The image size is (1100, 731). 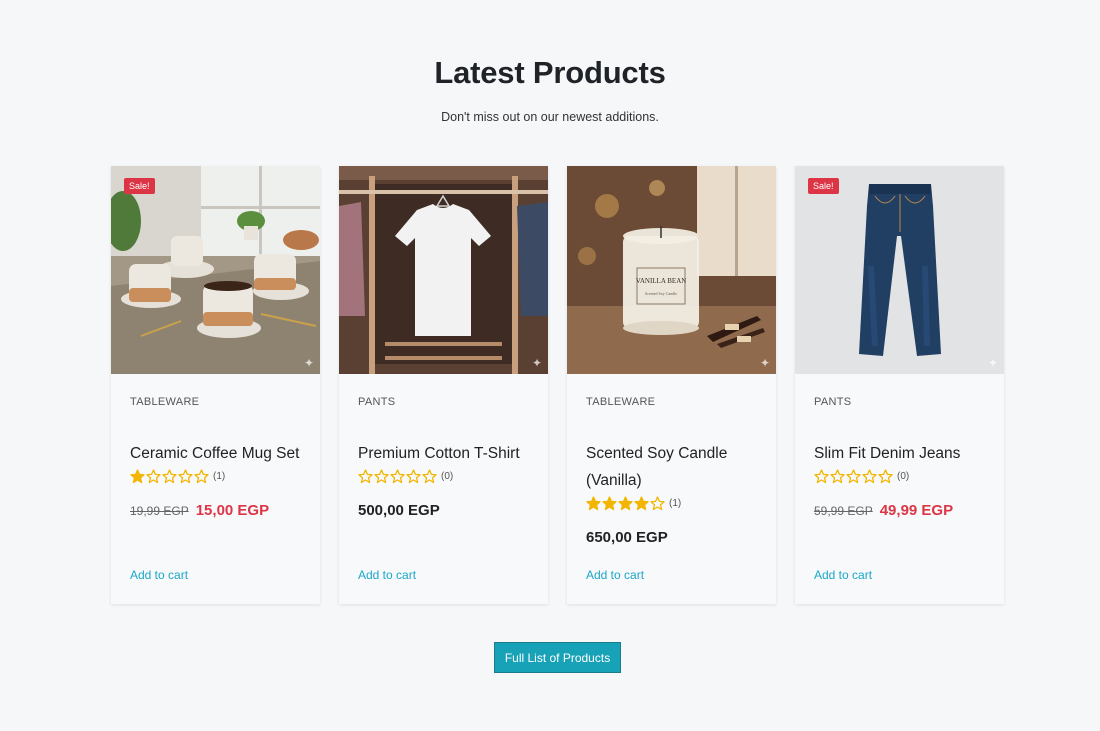 I want to click on old-price: 19,99 EGP, so click(x=159, y=511).